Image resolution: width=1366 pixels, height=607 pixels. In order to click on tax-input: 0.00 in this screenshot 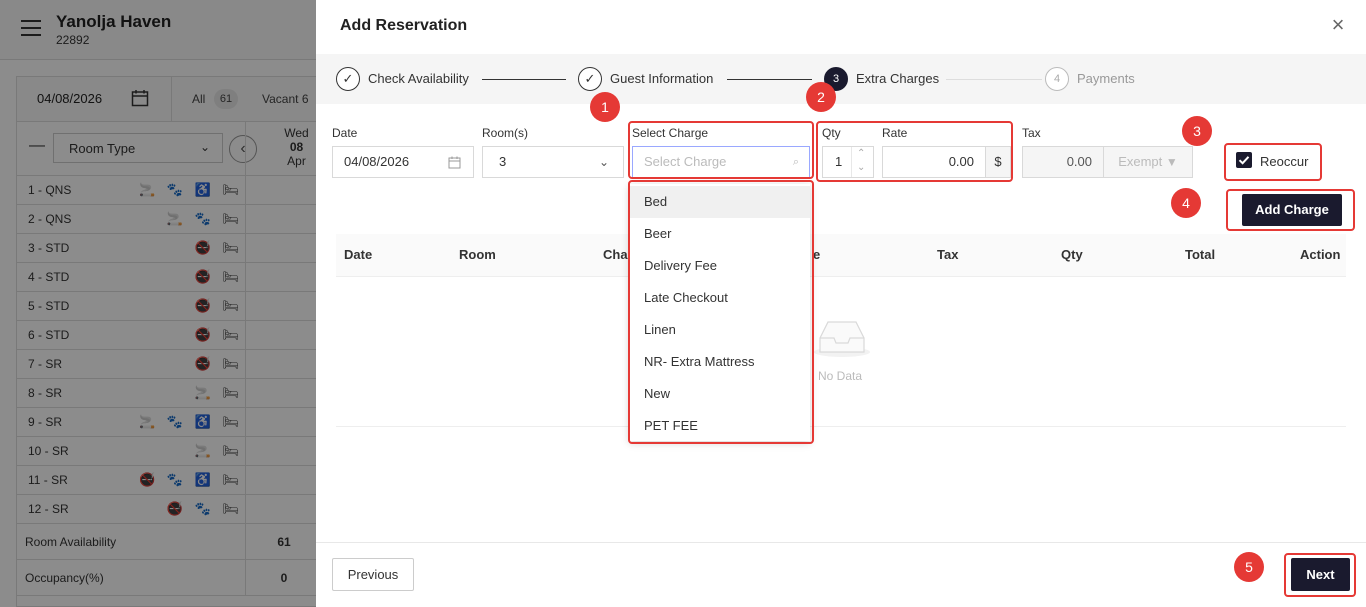, I will do `click(1063, 162)`.